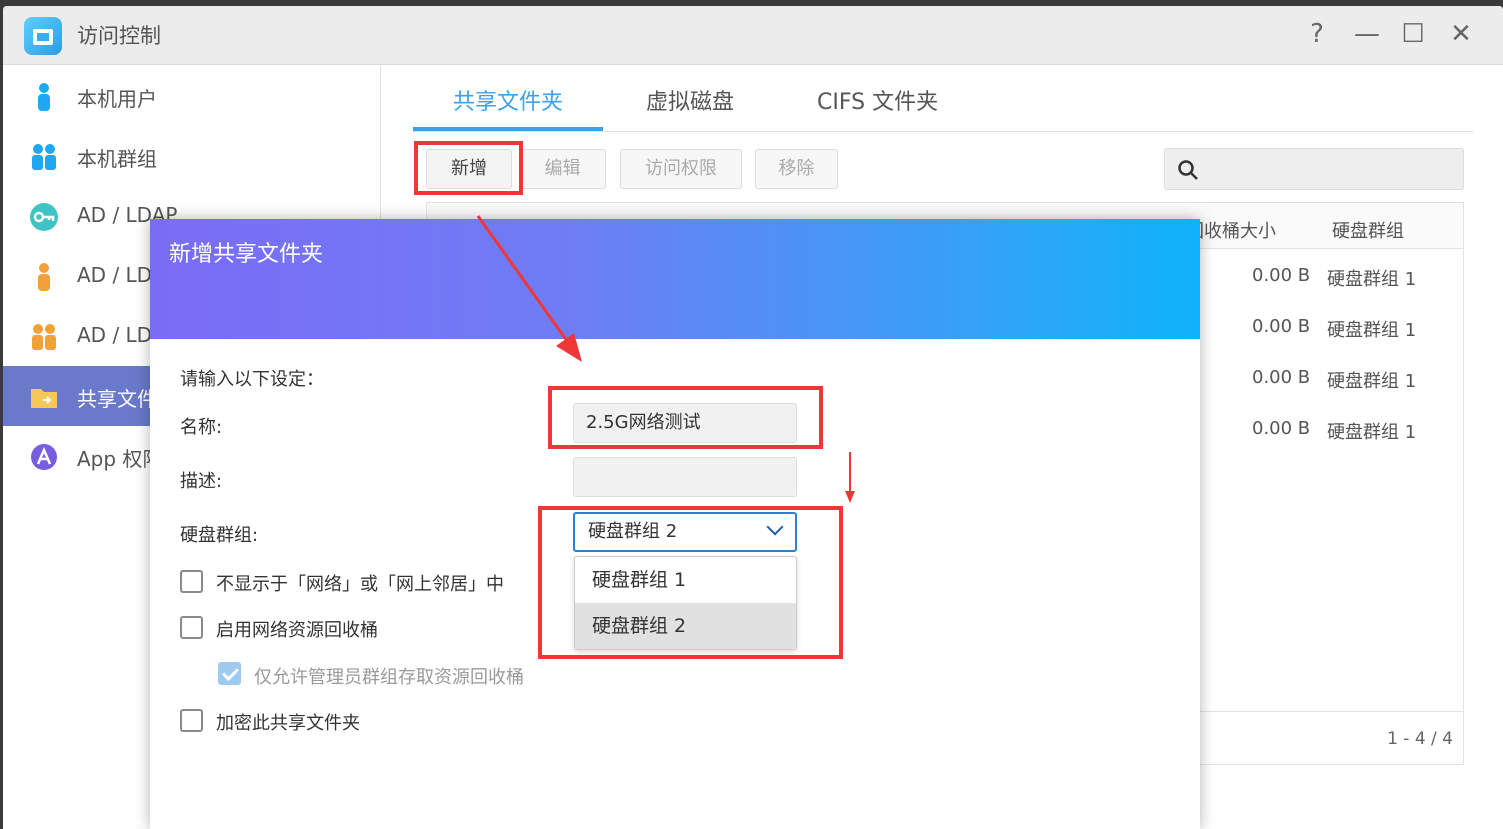 The image size is (1503, 829). Describe the element at coordinates (690, 100) in the screenshot. I see `tab-virtual-disk: 虚拟磁盘` at that location.